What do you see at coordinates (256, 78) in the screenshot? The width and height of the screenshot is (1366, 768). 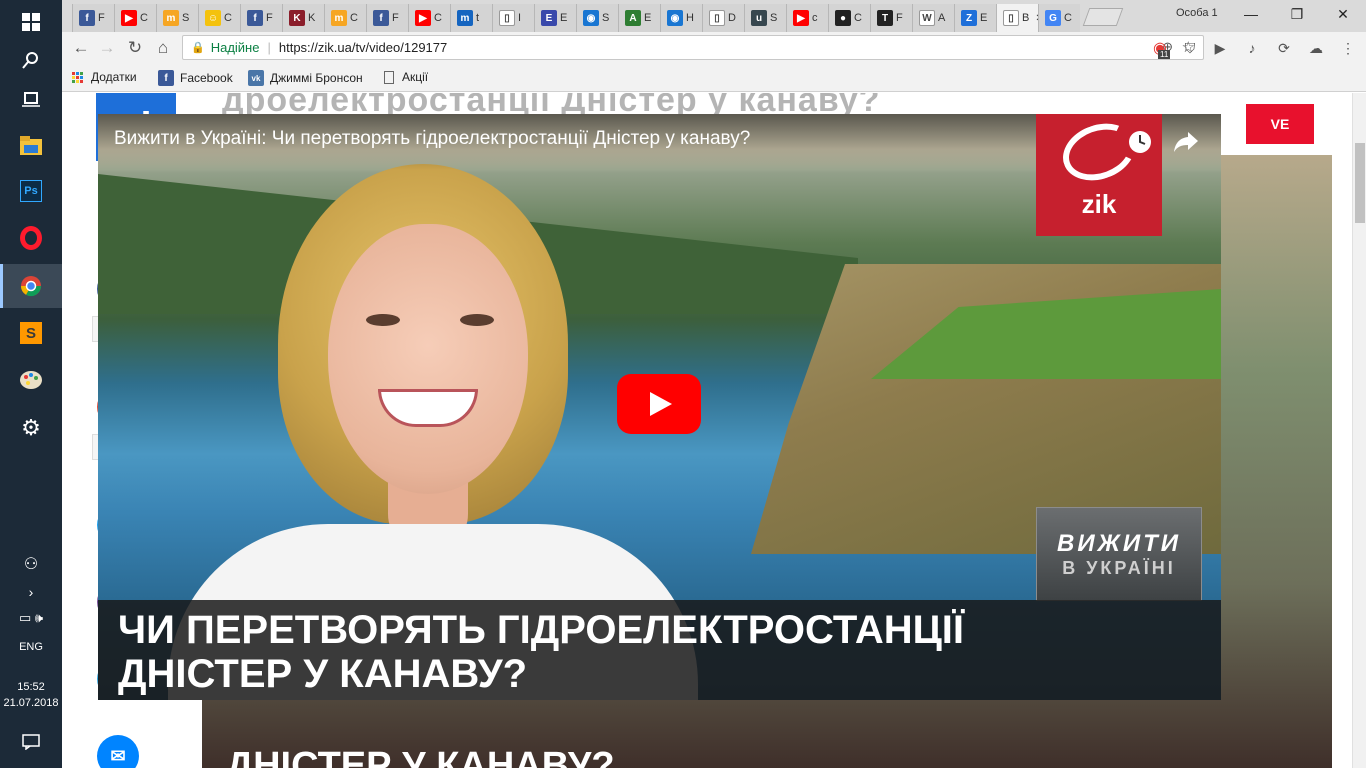 I see `vk-icon: vk` at bounding box center [256, 78].